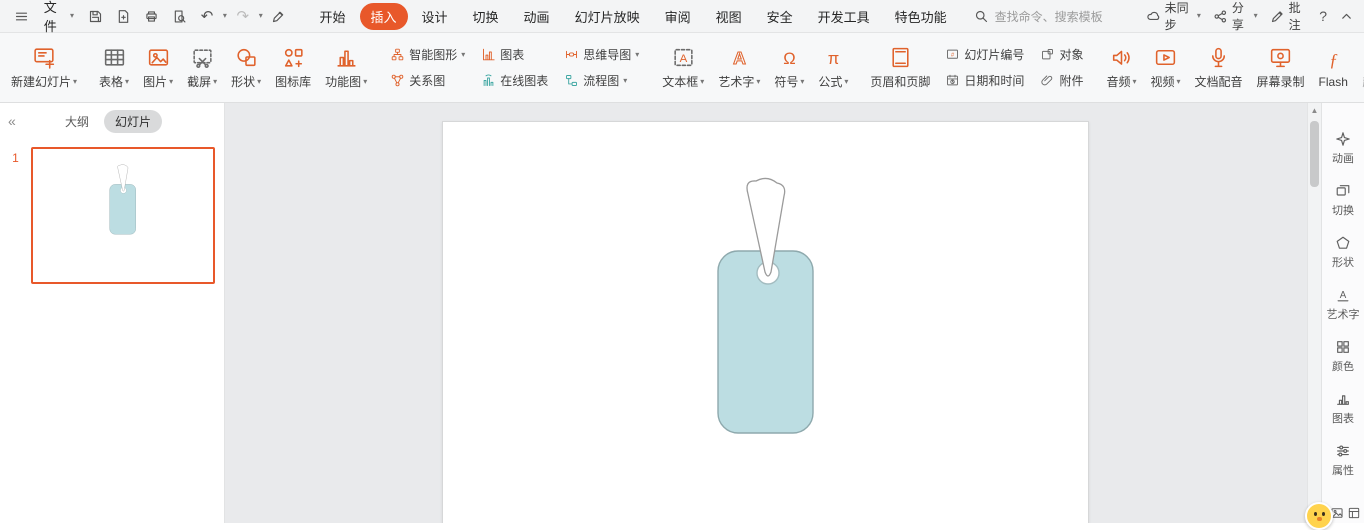  Describe the element at coordinates (601, 80) in the screenshot. I see `flowchart-button: 流程图 ▾` at that location.